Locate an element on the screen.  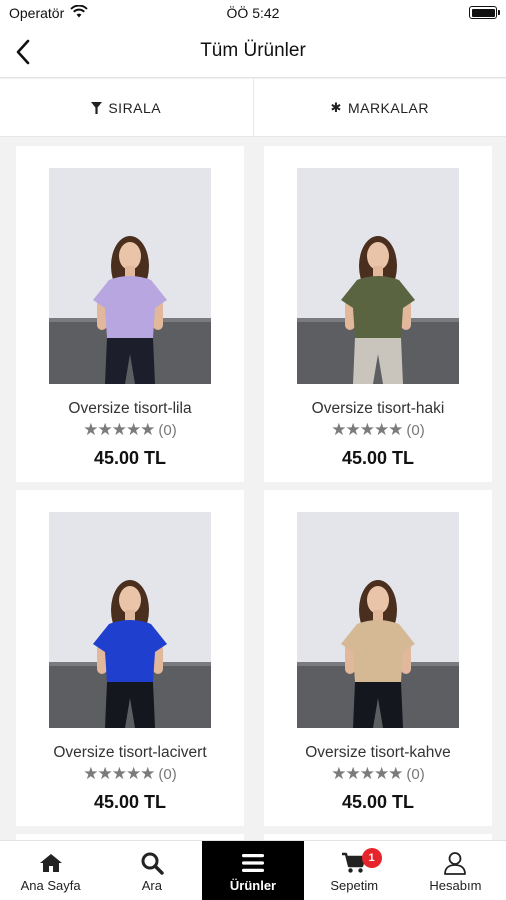
product-name: Oversize tisort-lila is located at coordinates (130, 408).